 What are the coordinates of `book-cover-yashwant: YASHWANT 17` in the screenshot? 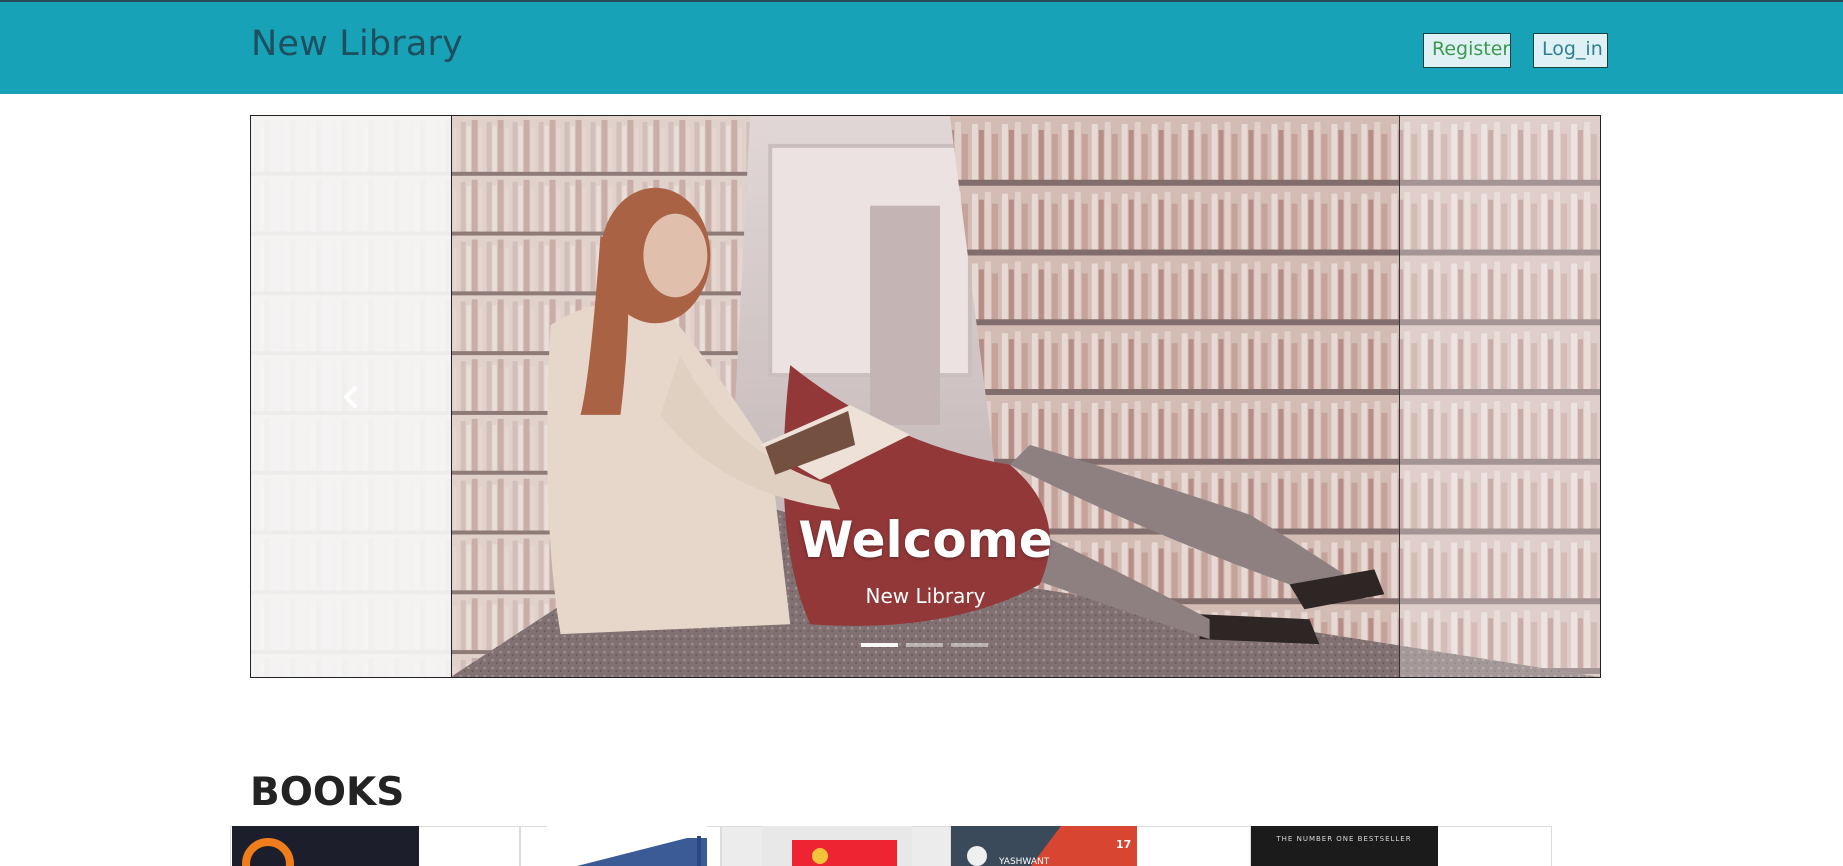 It's located at (1044, 846).